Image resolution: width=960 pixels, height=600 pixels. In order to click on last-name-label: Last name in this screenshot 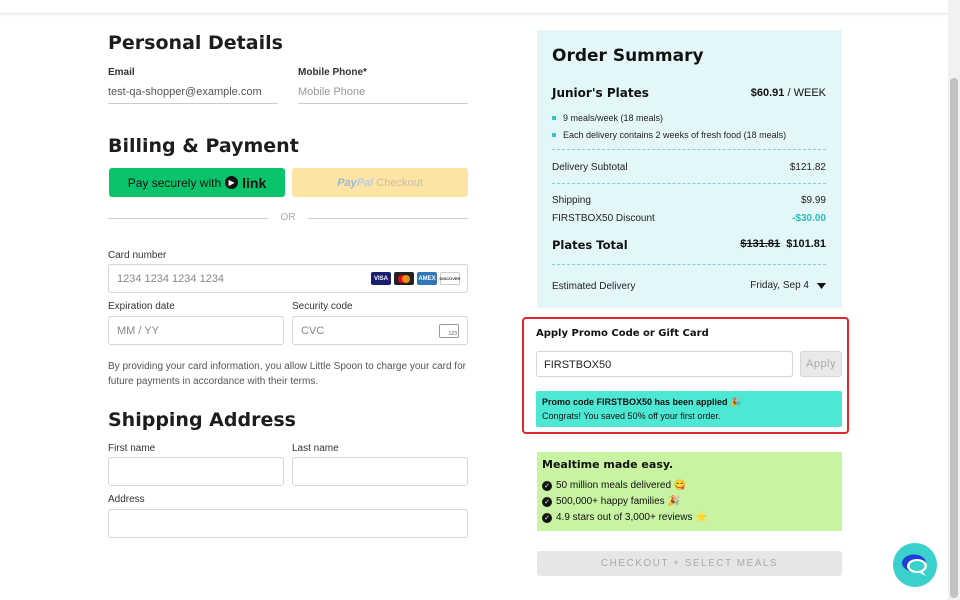, I will do `click(315, 448)`.